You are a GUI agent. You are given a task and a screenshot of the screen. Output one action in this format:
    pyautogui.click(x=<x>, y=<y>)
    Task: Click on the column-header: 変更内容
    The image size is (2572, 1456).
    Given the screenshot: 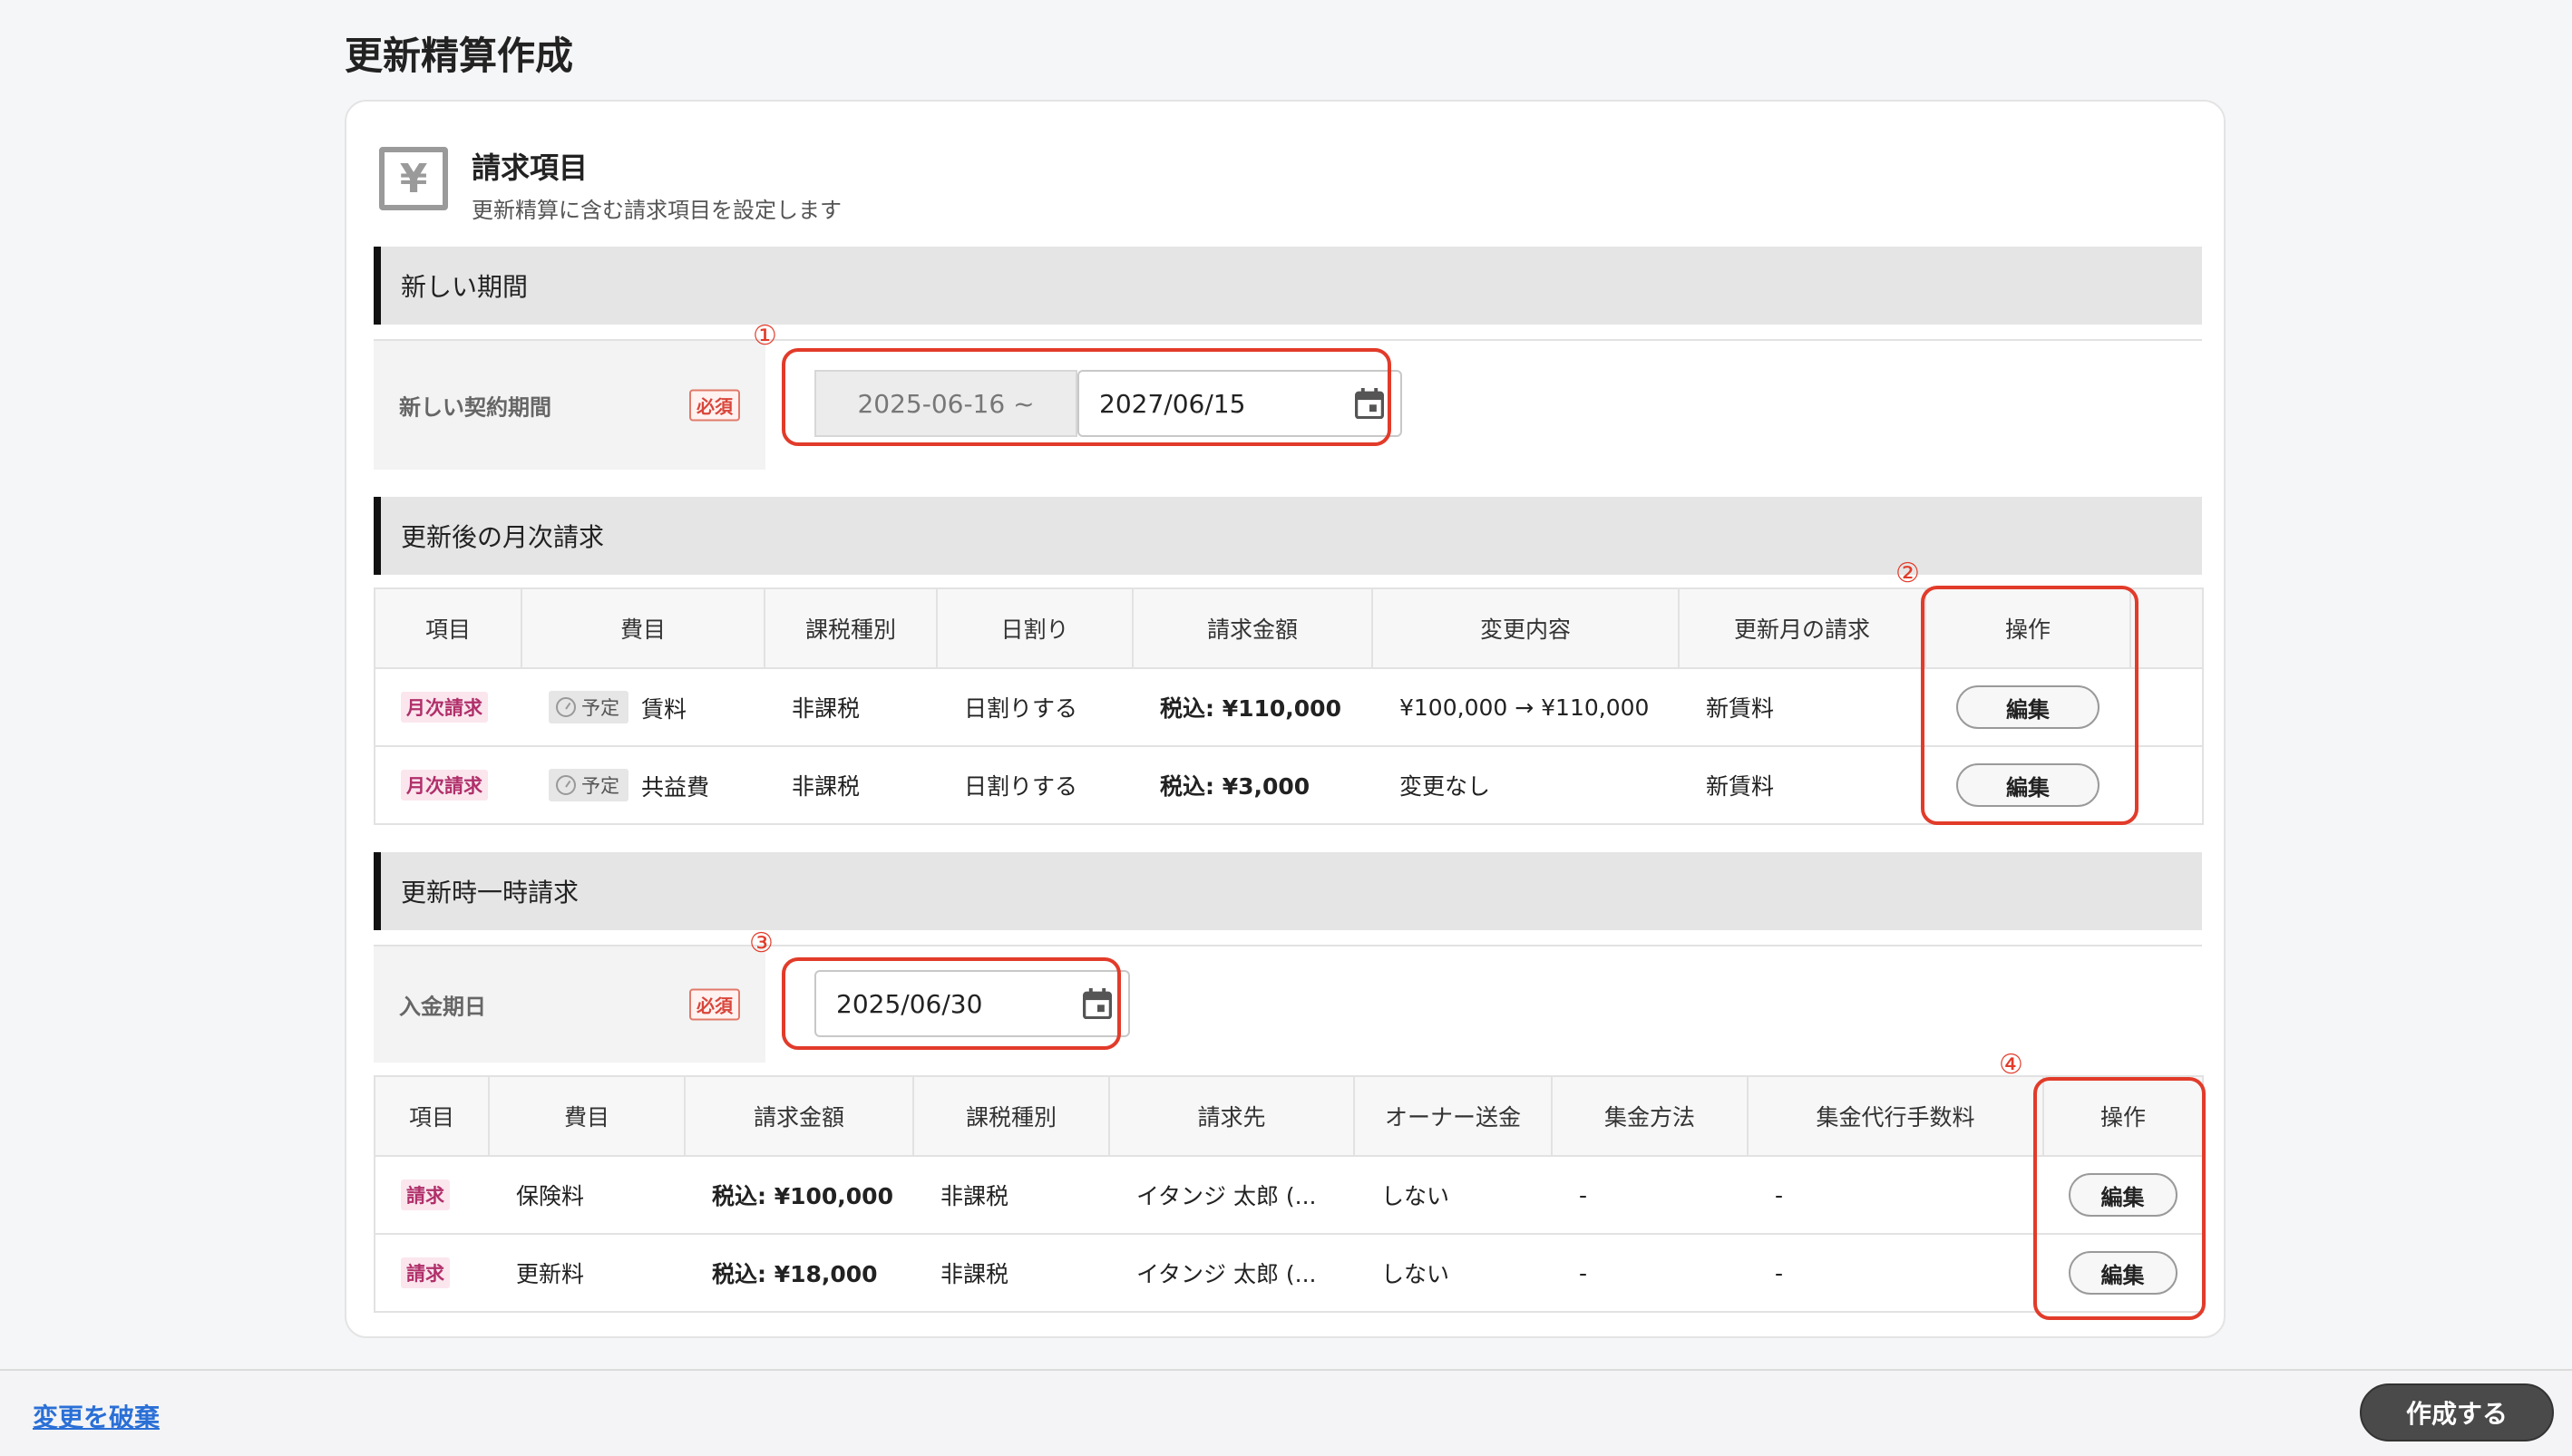 What is the action you would take?
    pyautogui.click(x=1525, y=628)
    